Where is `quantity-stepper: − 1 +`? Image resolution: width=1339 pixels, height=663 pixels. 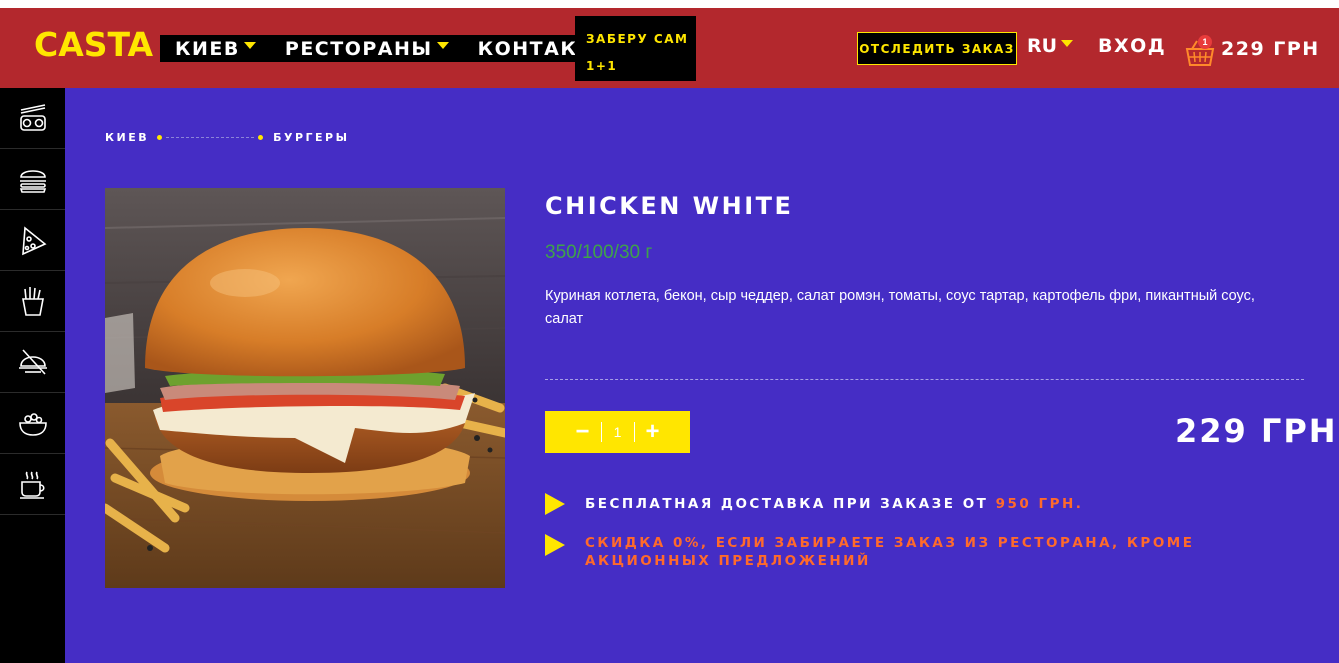 quantity-stepper: − 1 + is located at coordinates (617, 432).